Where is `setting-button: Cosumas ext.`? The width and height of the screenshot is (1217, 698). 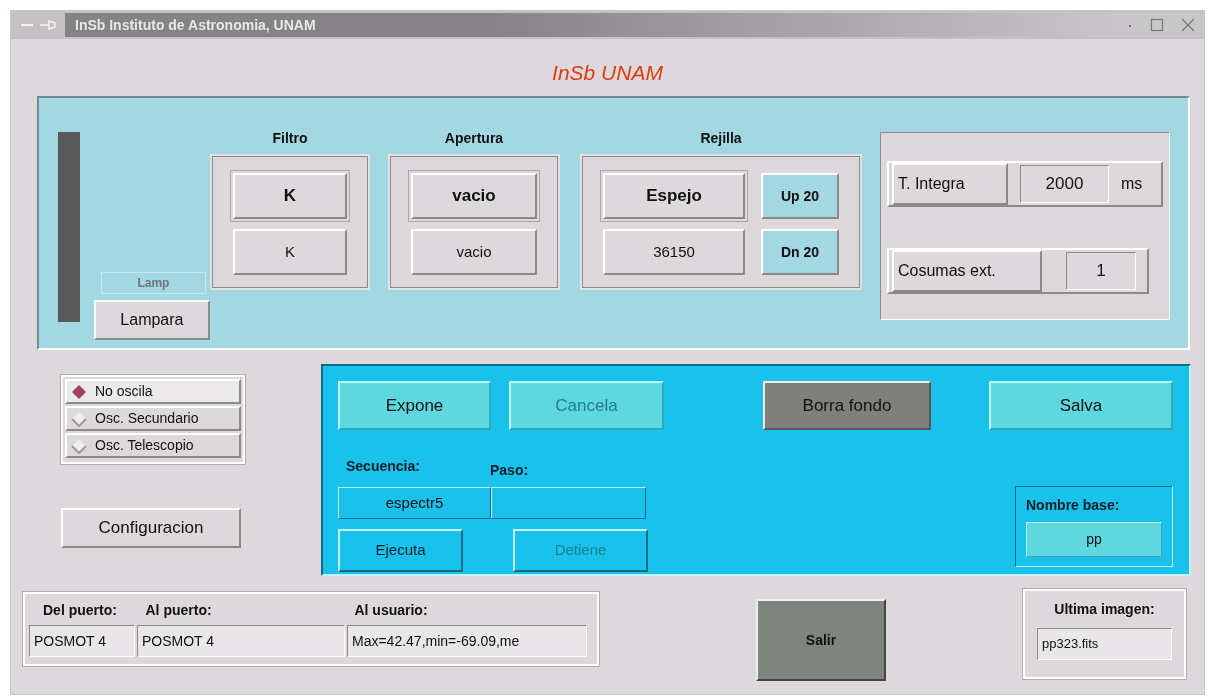
setting-button: Cosumas ext. is located at coordinates (967, 271).